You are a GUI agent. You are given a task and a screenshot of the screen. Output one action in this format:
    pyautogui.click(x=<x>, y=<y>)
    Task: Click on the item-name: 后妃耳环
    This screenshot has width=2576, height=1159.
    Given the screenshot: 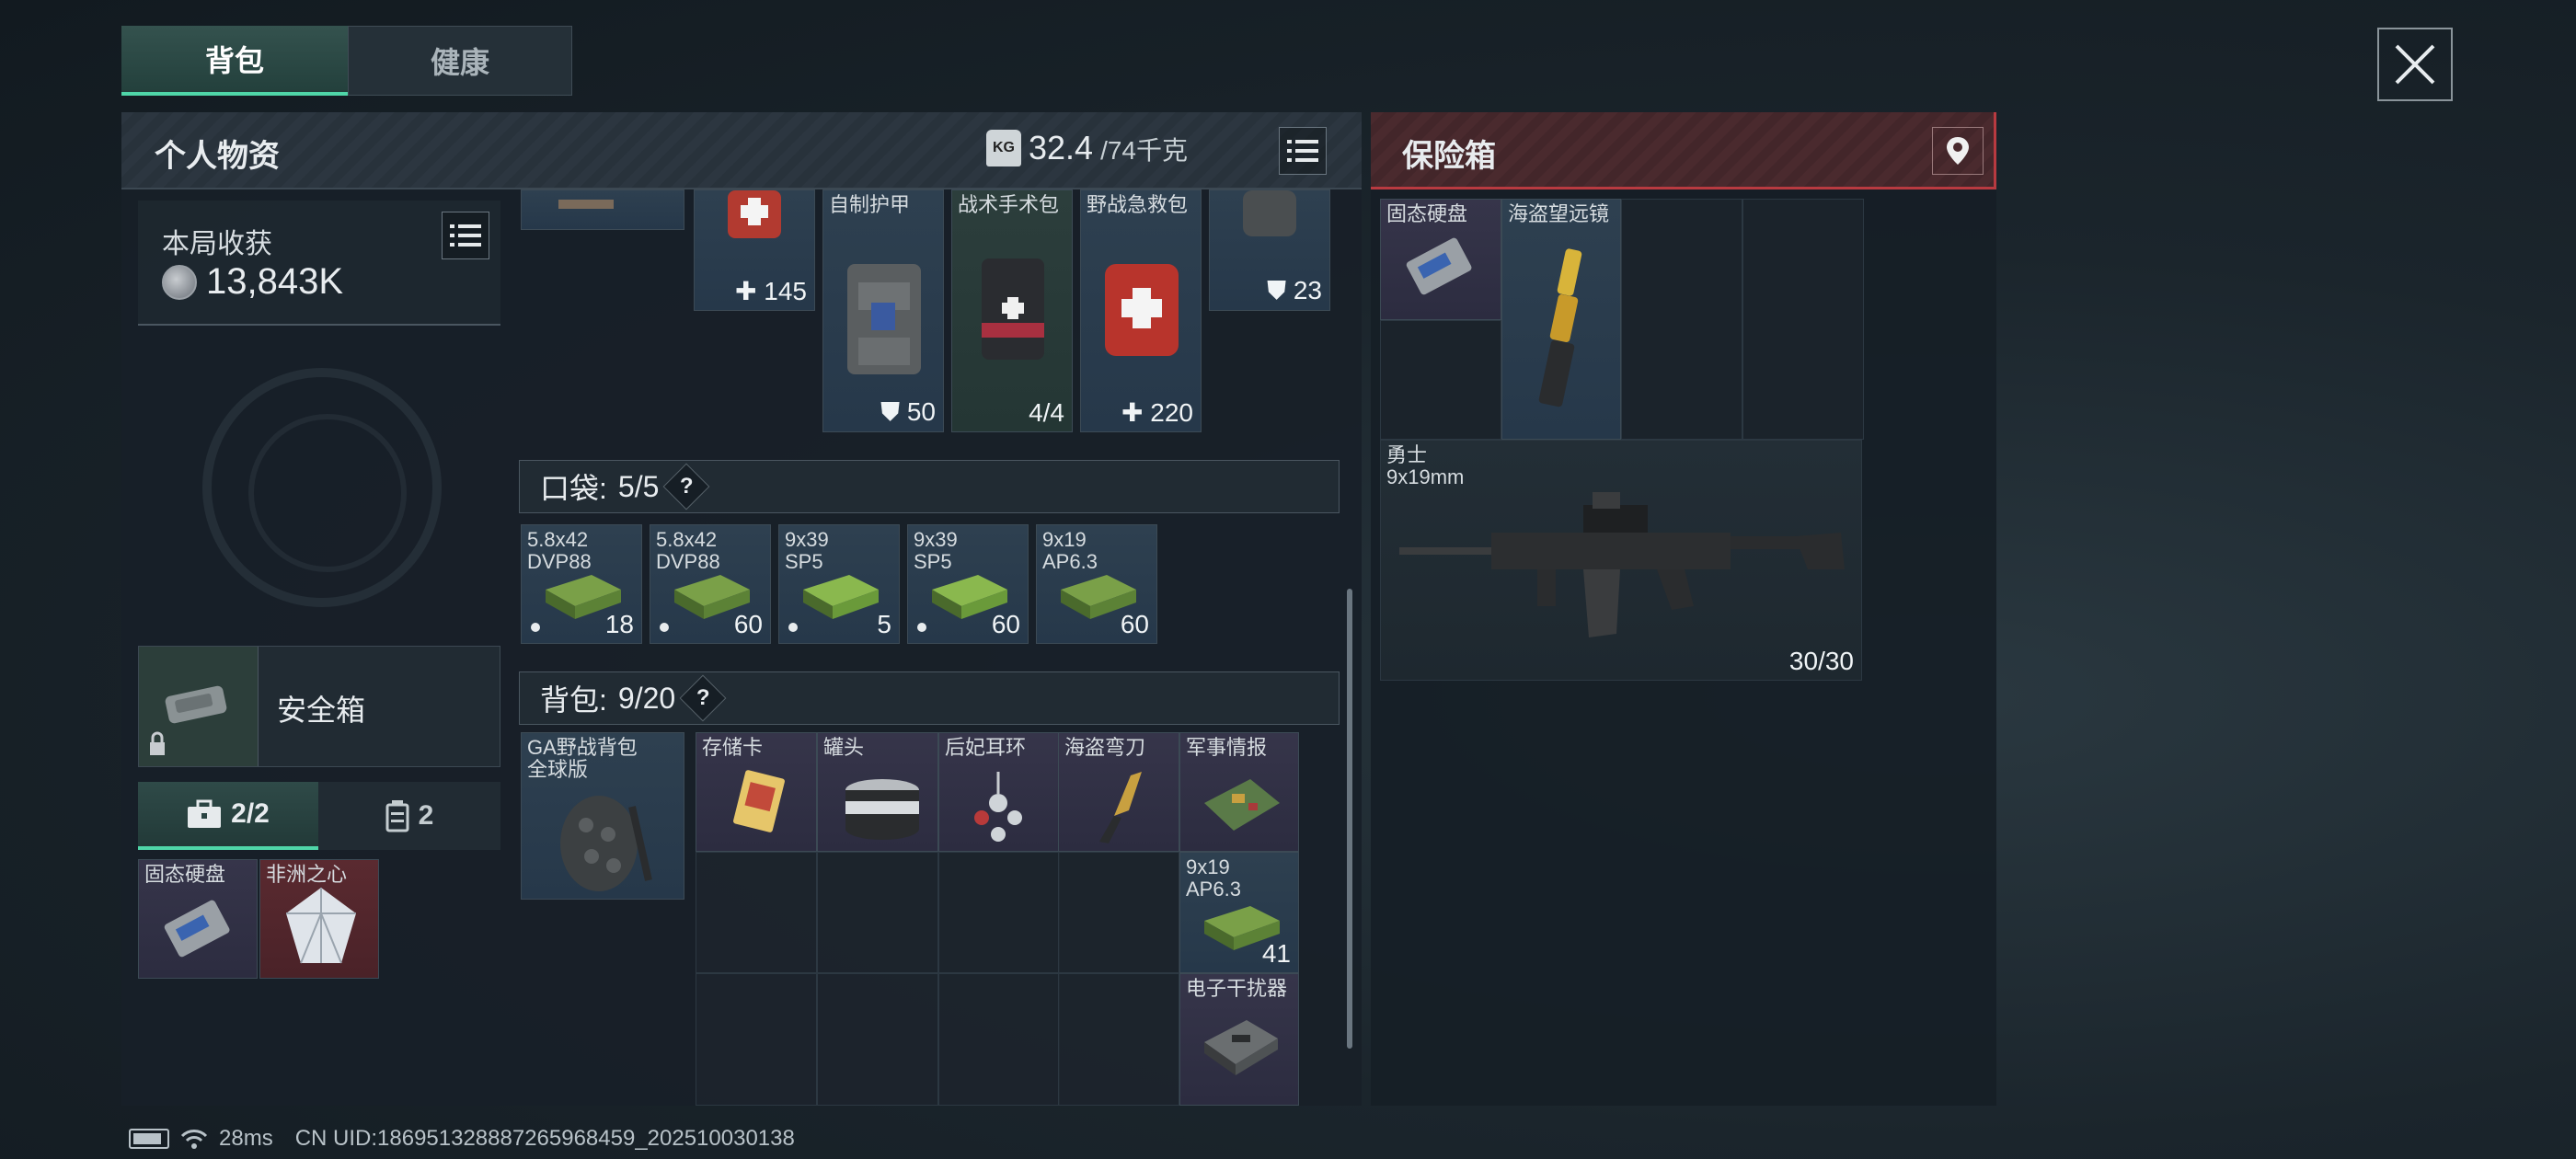 What is the action you would take?
    pyautogui.click(x=986, y=747)
    